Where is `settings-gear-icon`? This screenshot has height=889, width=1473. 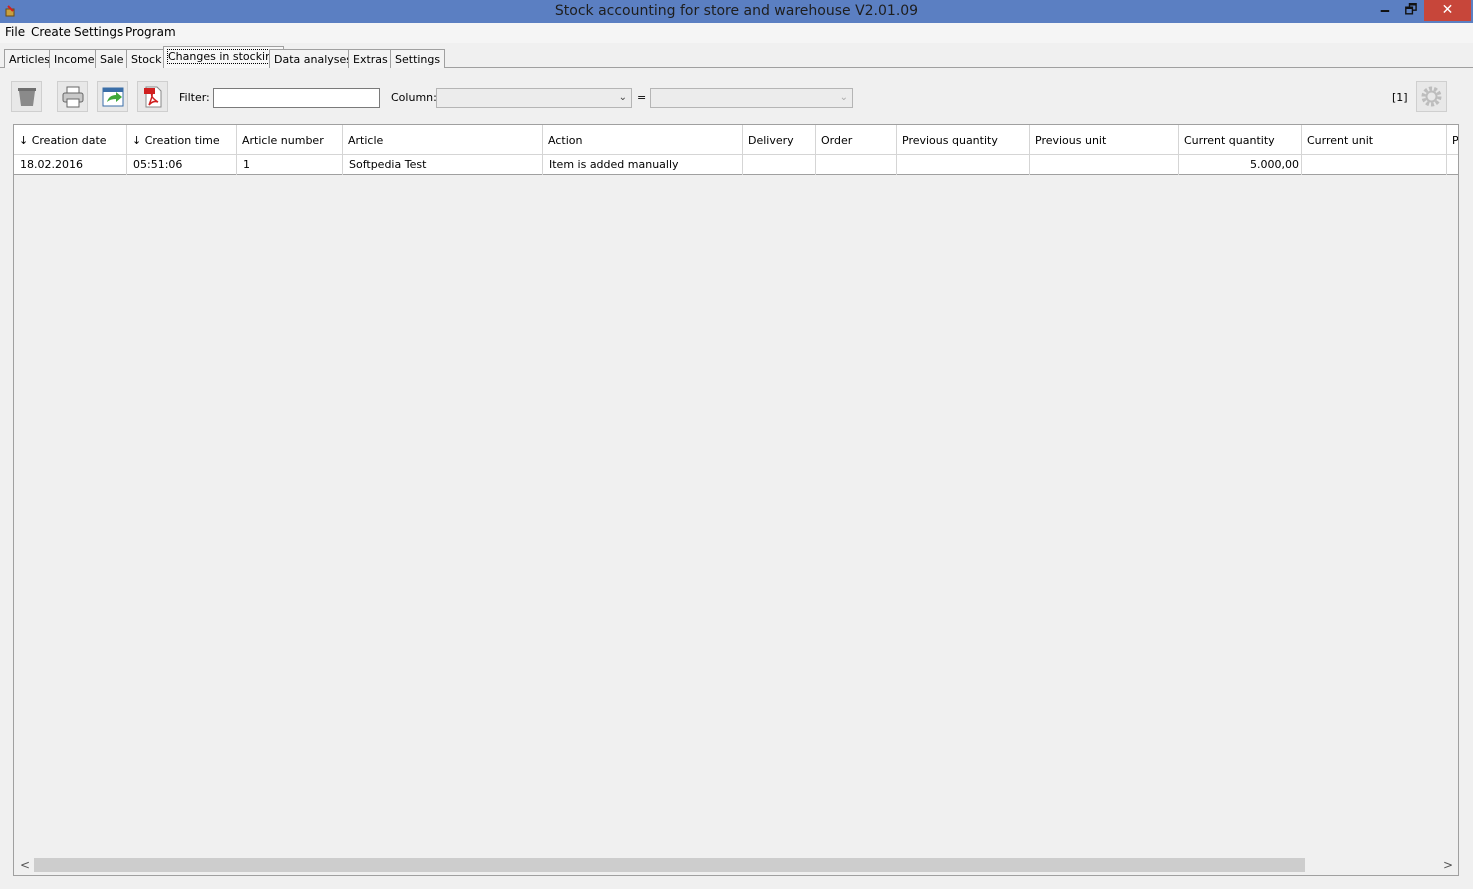 settings-gear-icon is located at coordinates (1431, 96).